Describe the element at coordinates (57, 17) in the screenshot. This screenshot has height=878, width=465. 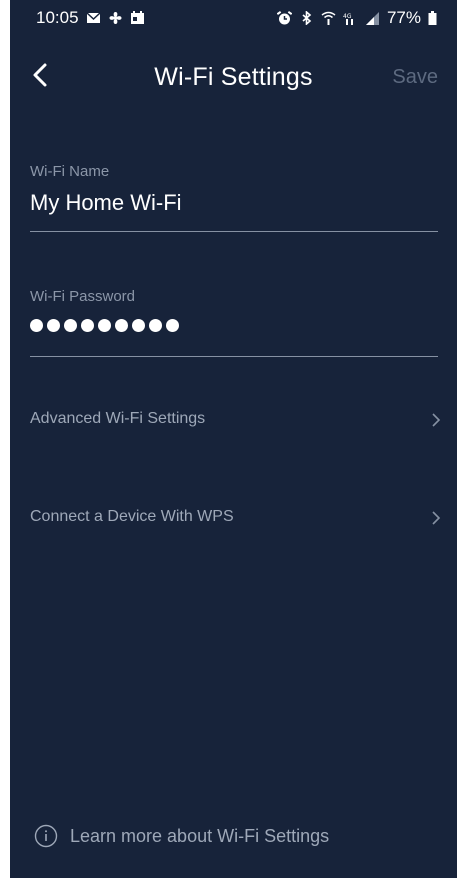
I see `status-time: 10:05` at that location.